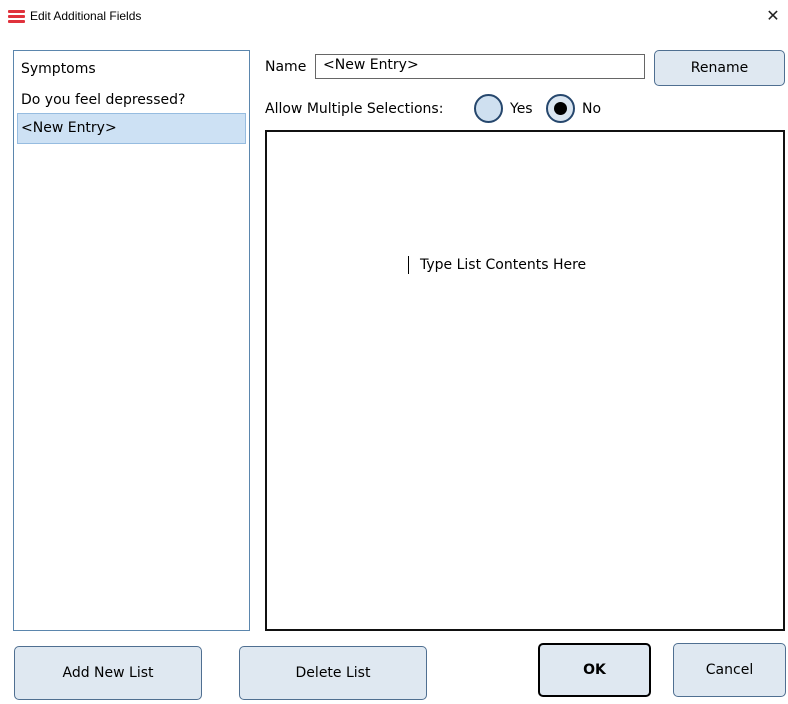 This screenshot has height=704, width=788. What do you see at coordinates (354, 109) in the screenshot?
I see `allow-multiple-label: Allow Multiple Selections:` at bounding box center [354, 109].